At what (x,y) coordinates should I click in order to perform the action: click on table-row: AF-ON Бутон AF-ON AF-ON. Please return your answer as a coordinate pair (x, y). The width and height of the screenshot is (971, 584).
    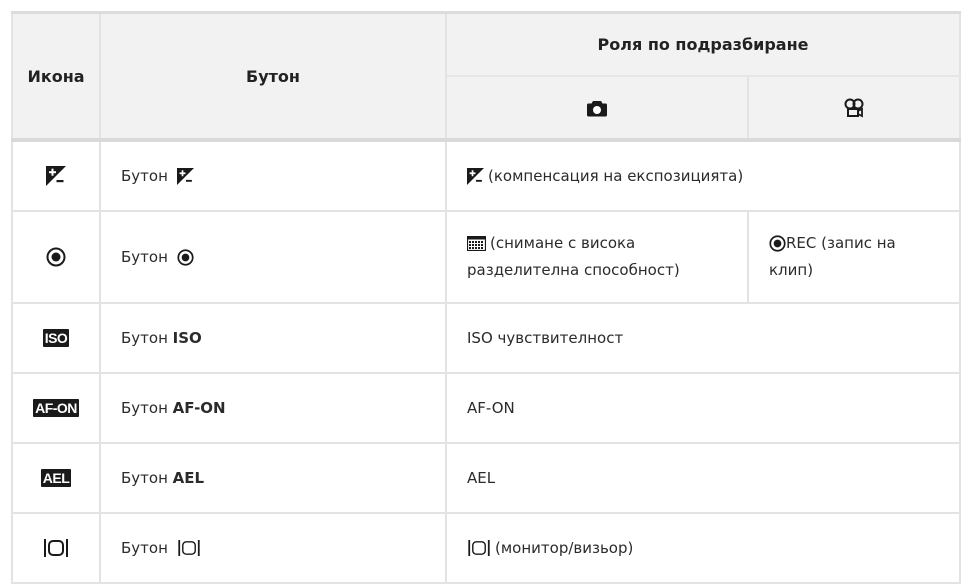
    Looking at the image, I should click on (486, 408).